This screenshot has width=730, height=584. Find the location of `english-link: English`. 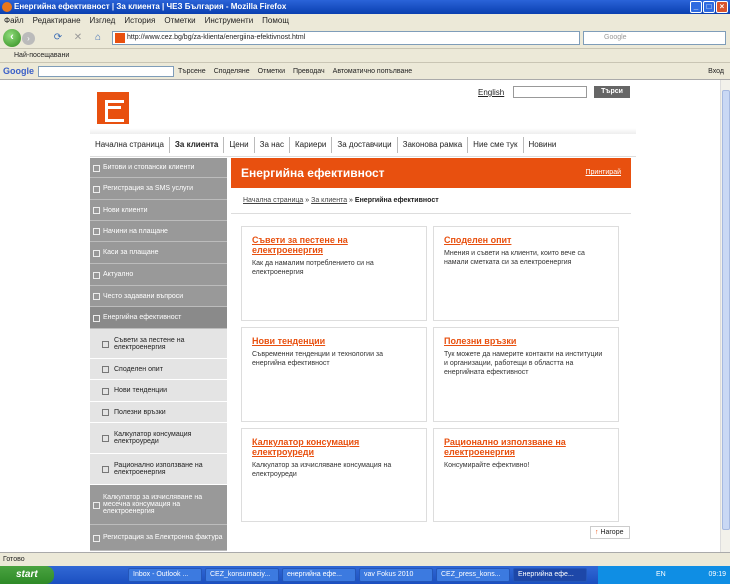

english-link: English is located at coordinates (491, 92).